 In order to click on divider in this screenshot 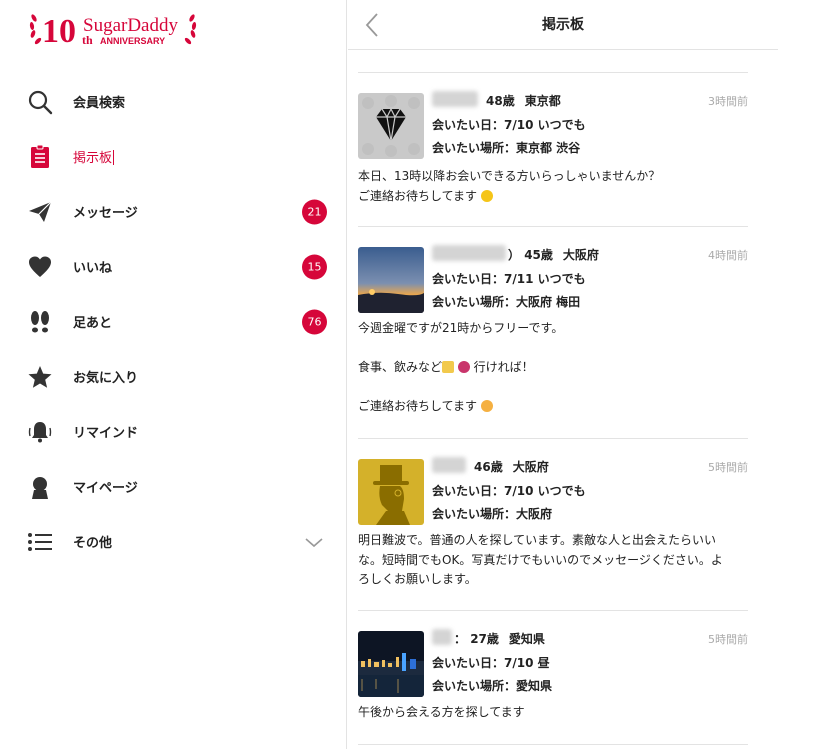, I will do `click(553, 744)`.